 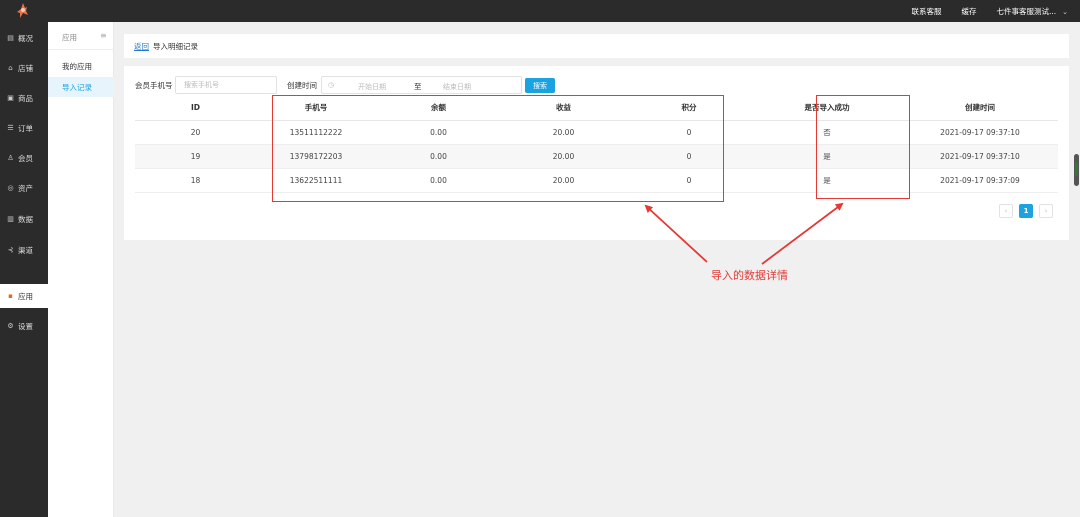 I want to click on sidebar-item-channels: ⊰ 渠道, so click(x=24, y=250).